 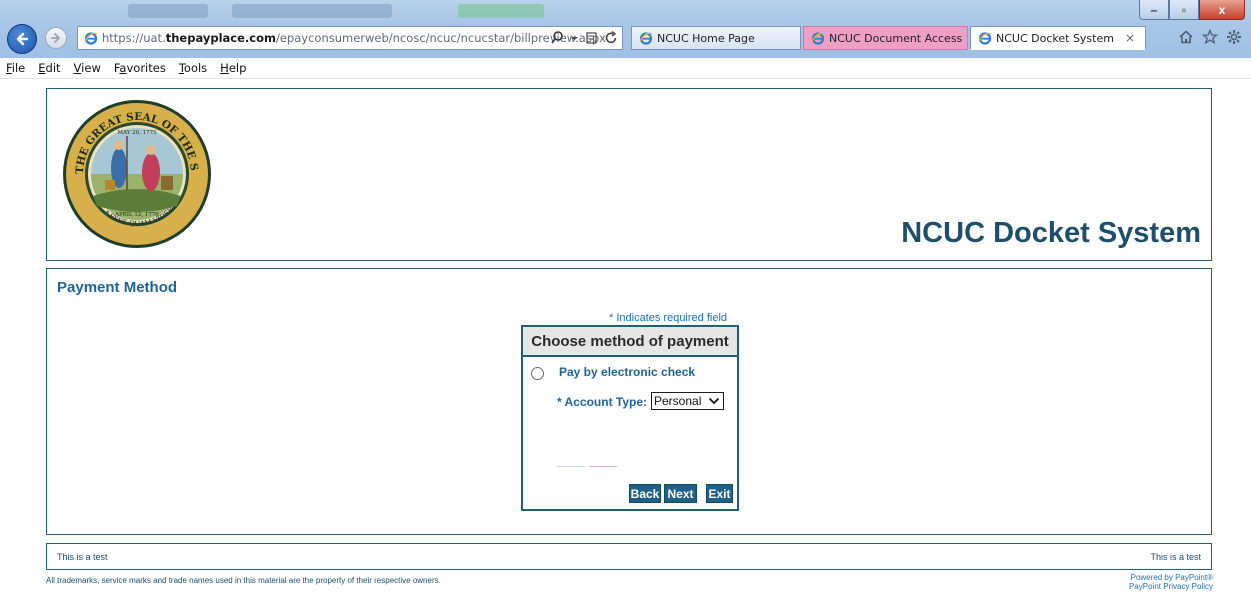 I want to click on url-domain: thepayplace.com, so click(x=220, y=38).